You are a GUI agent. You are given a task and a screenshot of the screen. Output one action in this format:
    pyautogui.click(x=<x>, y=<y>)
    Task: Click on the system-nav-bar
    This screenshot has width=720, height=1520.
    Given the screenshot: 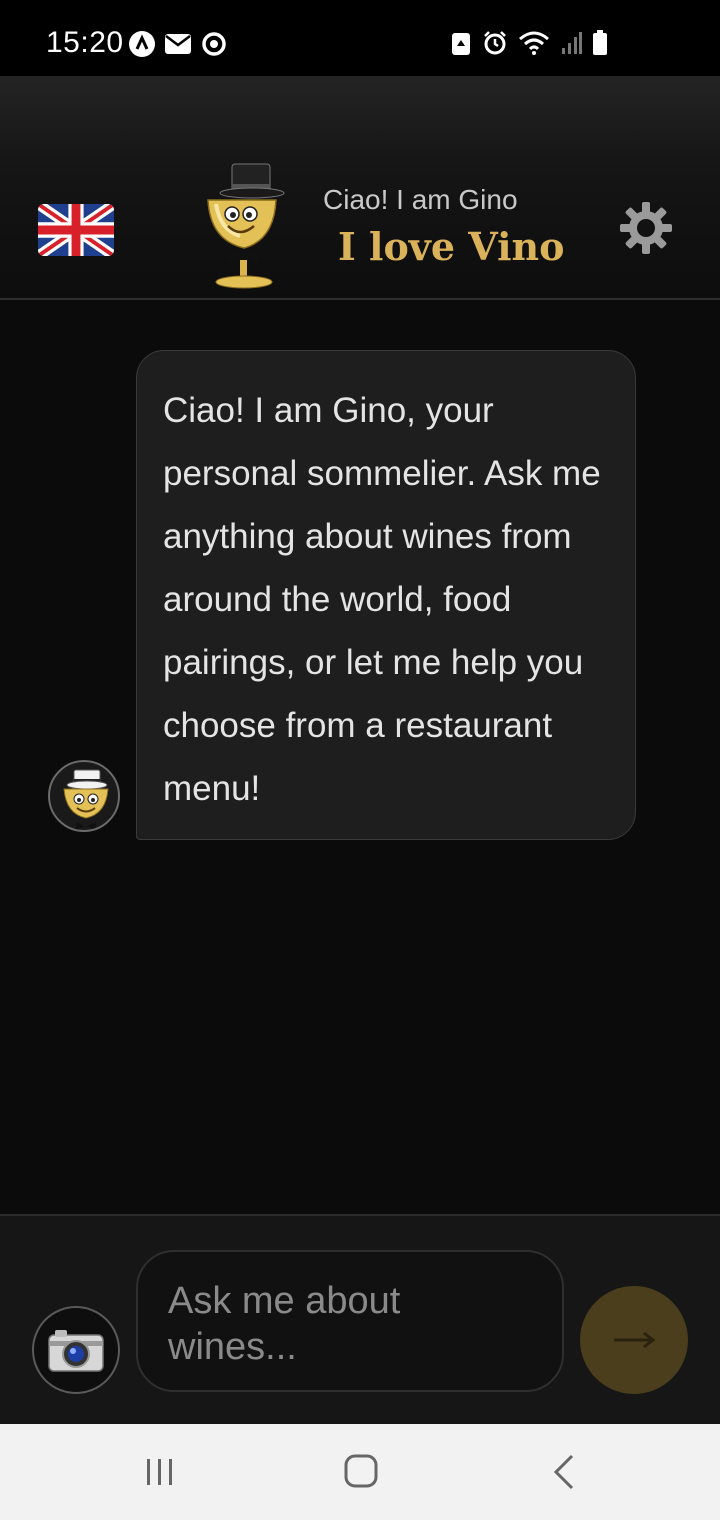 What is the action you would take?
    pyautogui.click(x=360, y=1472)
    